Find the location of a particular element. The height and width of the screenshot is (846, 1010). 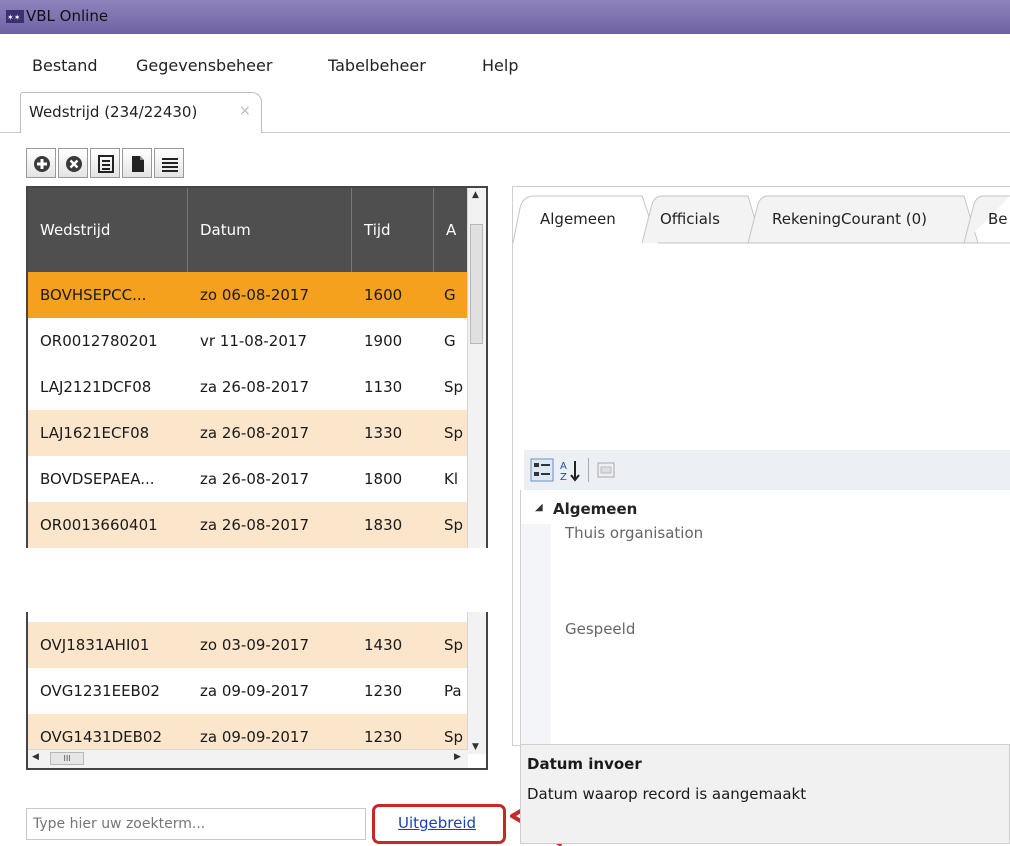

cell-wedstrijd: OR0012780201 is located at coordinates (99, 341).